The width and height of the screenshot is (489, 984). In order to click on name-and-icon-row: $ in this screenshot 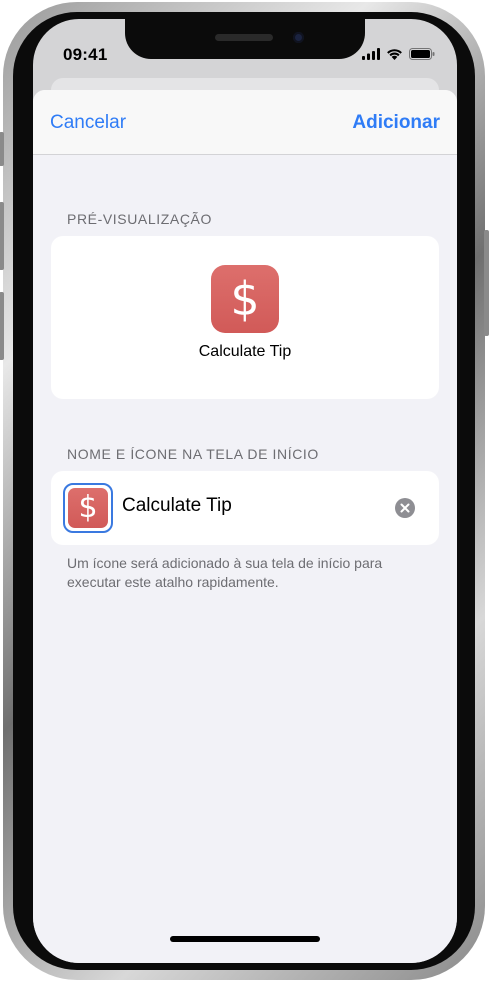, I will do `click(245, 508)`.